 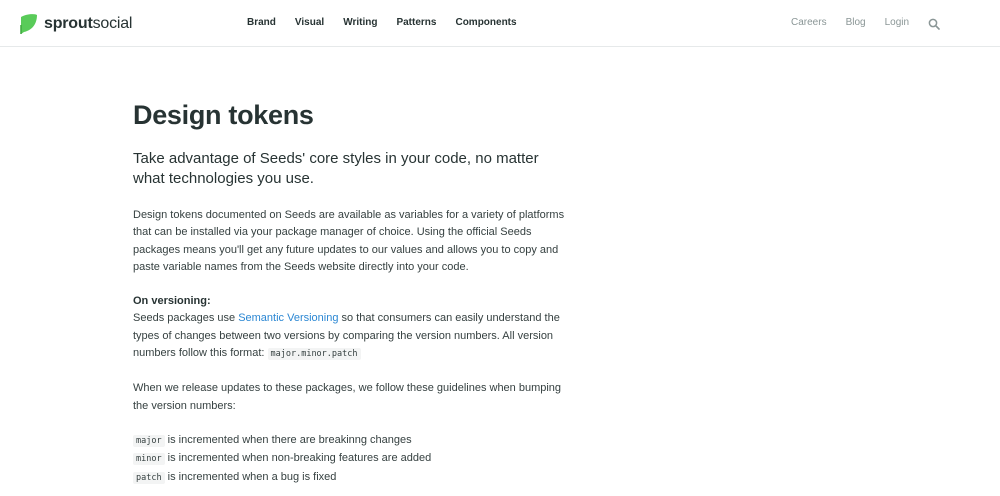 What do you see at coordinates (809, 22) in the screenshot?
I see `nav-careers: Careers` at bounding box center [809, 22].